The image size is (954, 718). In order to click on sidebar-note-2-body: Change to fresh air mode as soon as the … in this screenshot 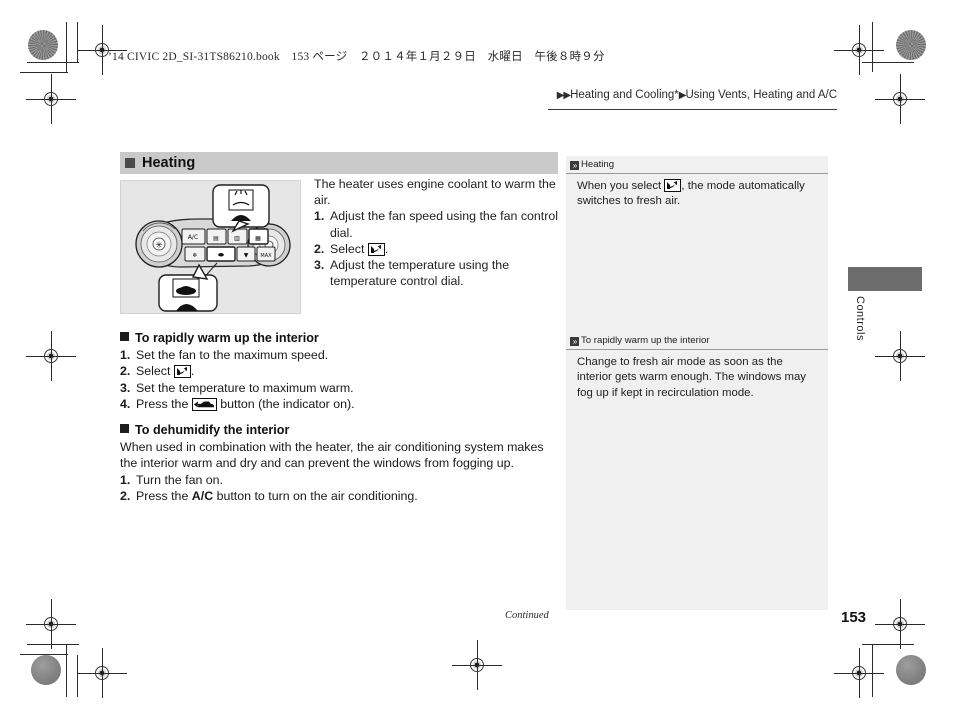, I will do `click(691, 377)`.